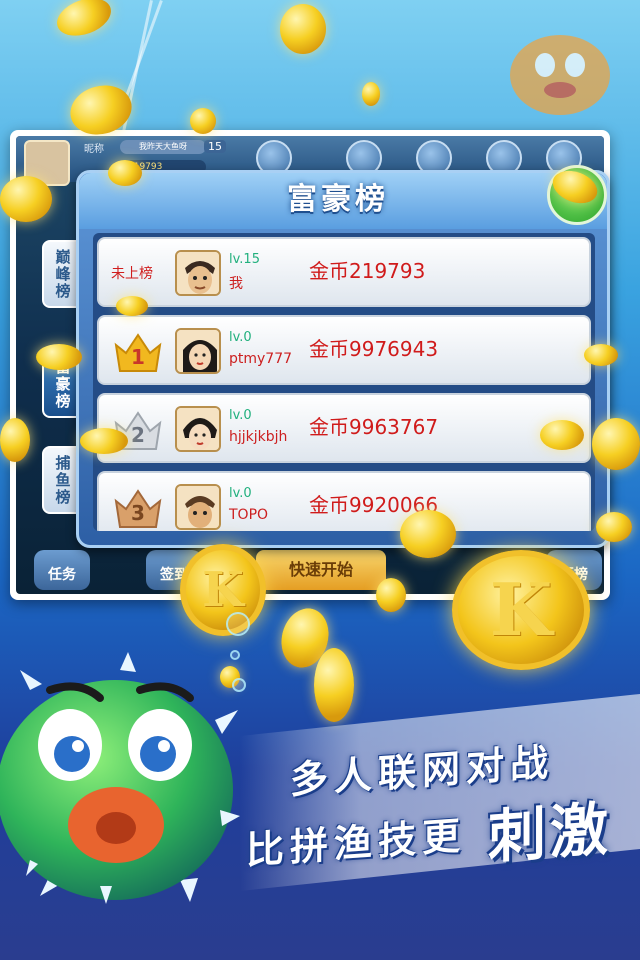 Image resolution: width=640 pixels, height=960 pixels. Describe the element at coordinates (236, 284) in the screenshot. I see `player-name: 我` at that location.